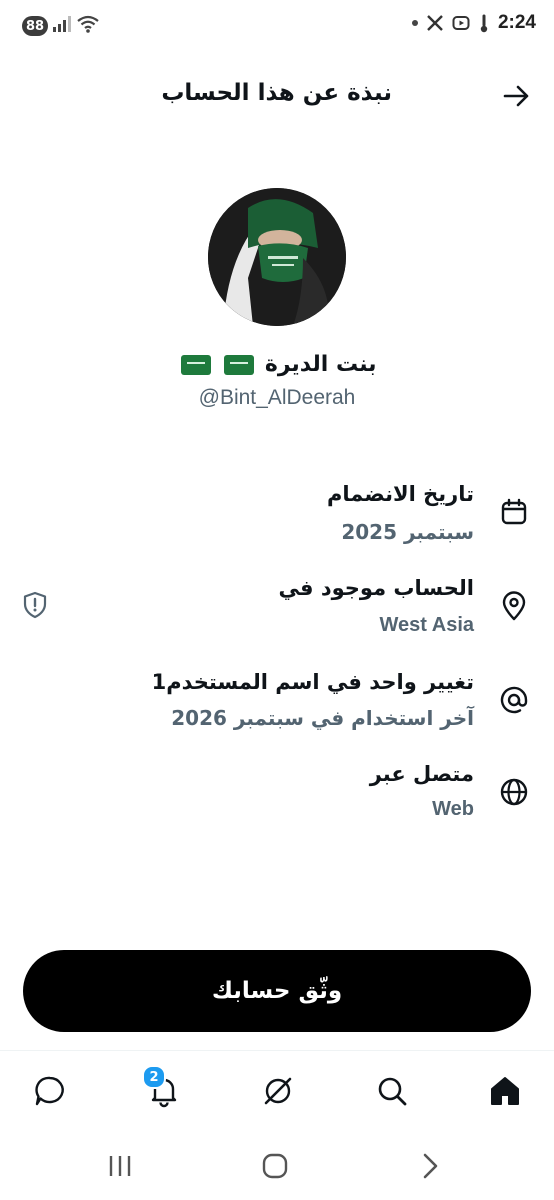 The height and width of the screenshot is (1200, 554). What do you see at coordinates (484, 23) in the screenshot?
I see `thermometer-icon` at bounding box center [484, 23].